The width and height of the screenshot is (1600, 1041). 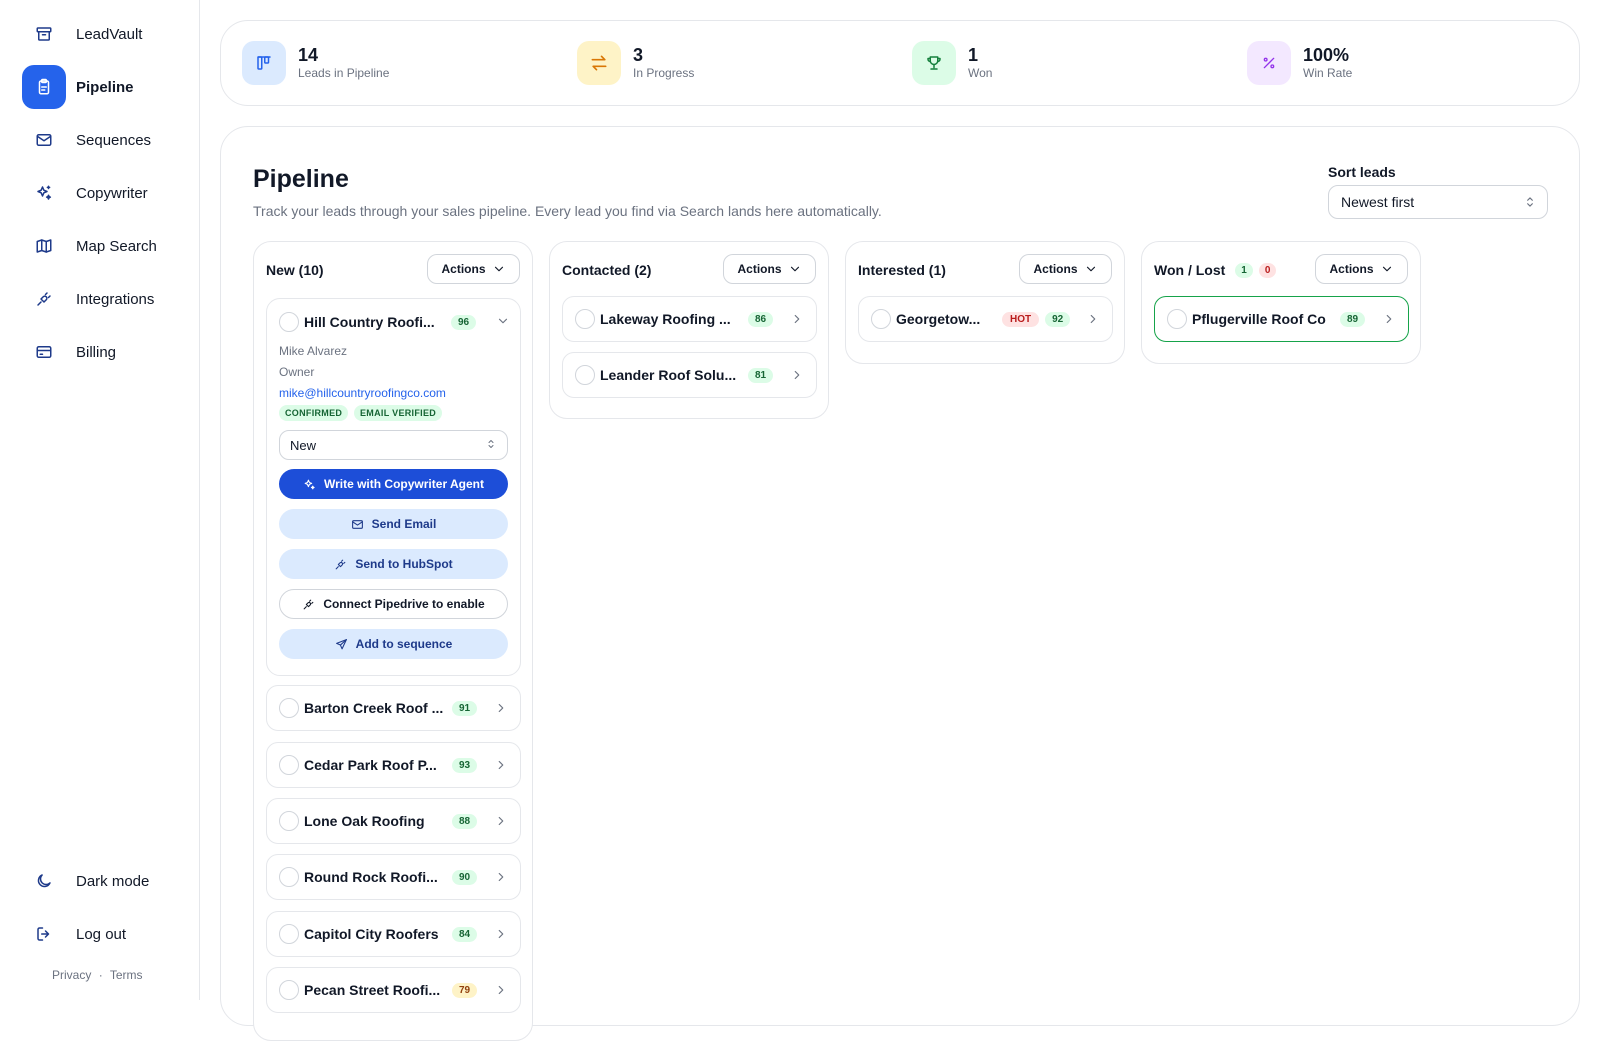 What do you see at coordinates (44, 34) in the screenshot?
I see `archive-icon` at bounding box center [44, 34].